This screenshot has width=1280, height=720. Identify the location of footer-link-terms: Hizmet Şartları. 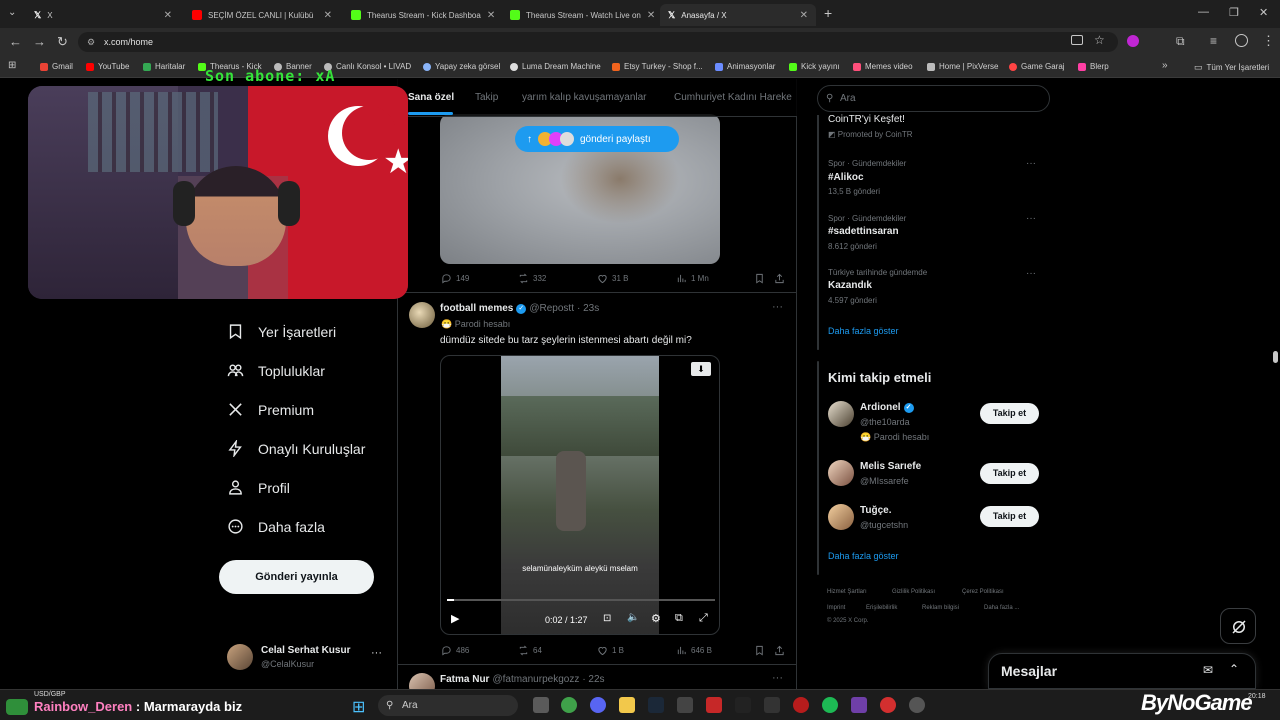
(847, 592).